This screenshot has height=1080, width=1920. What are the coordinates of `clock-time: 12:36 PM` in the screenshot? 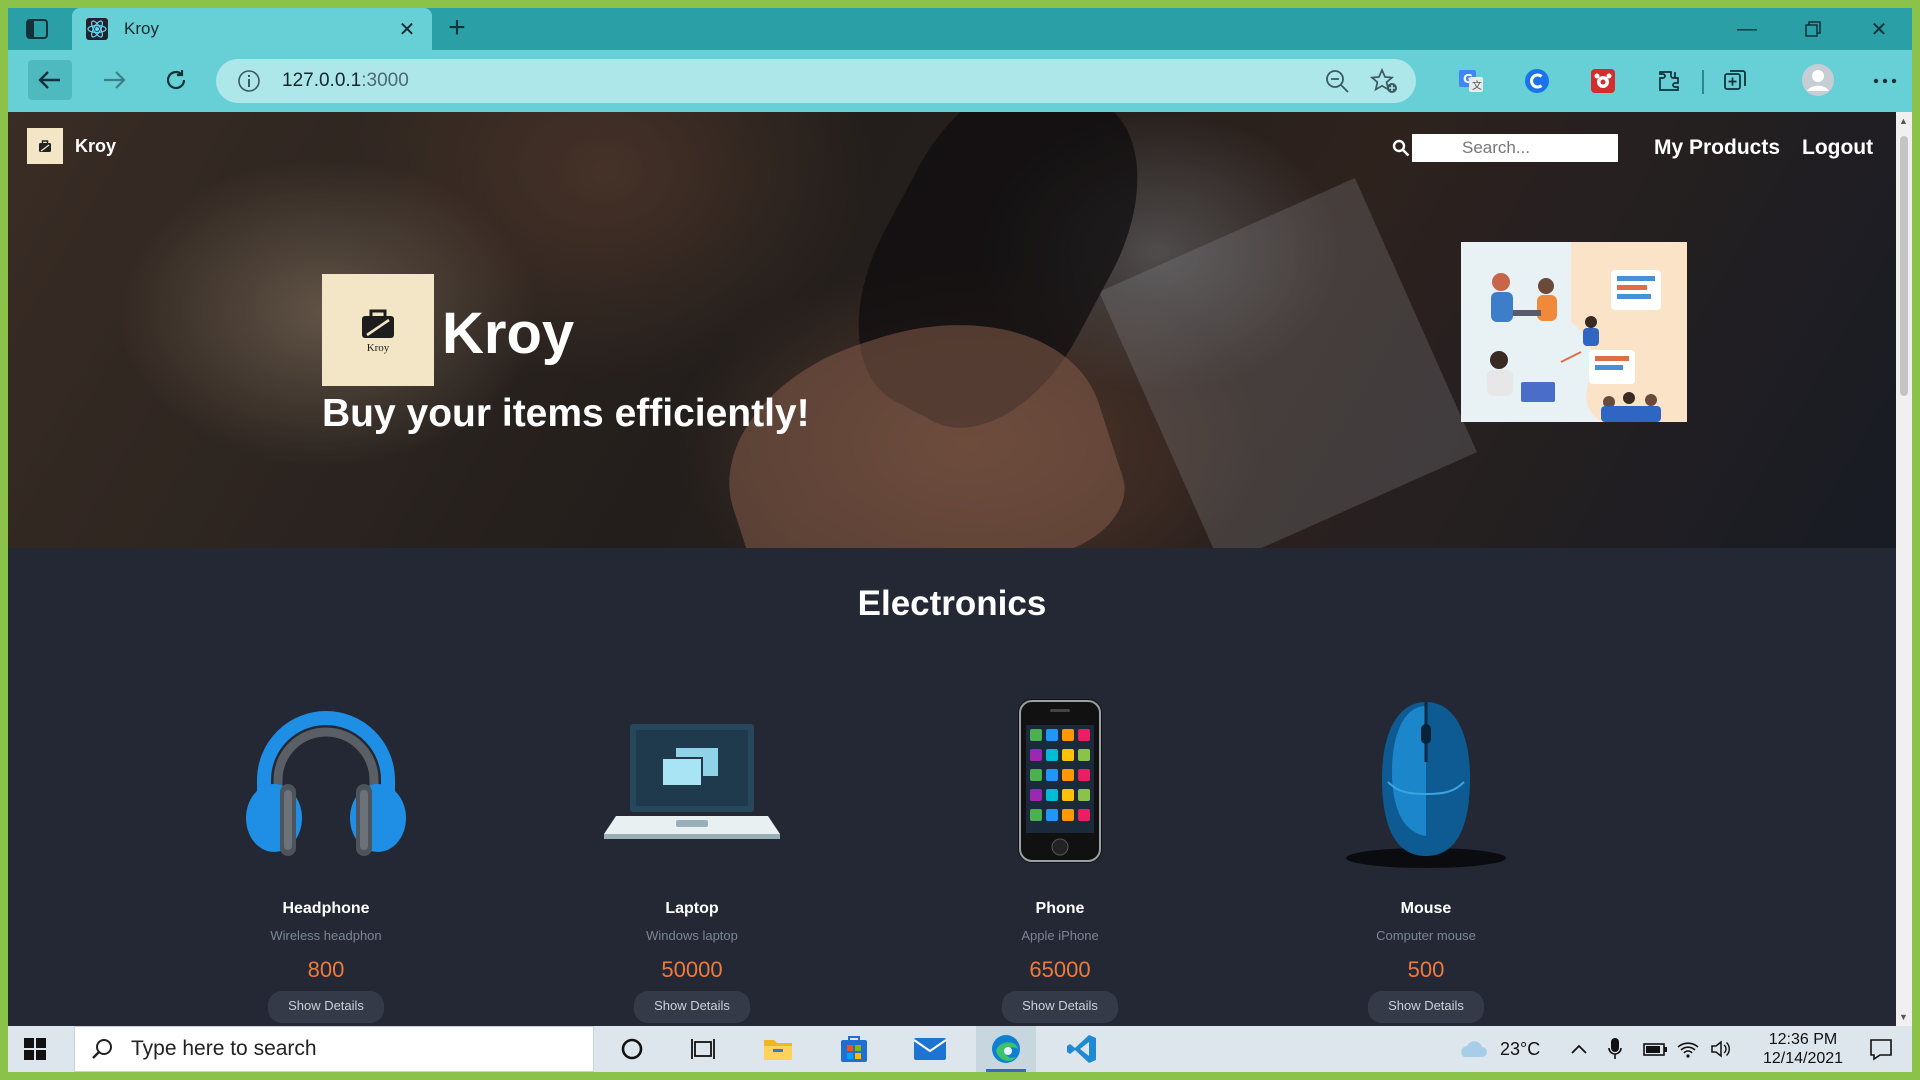 It's located at (1803, 1039).